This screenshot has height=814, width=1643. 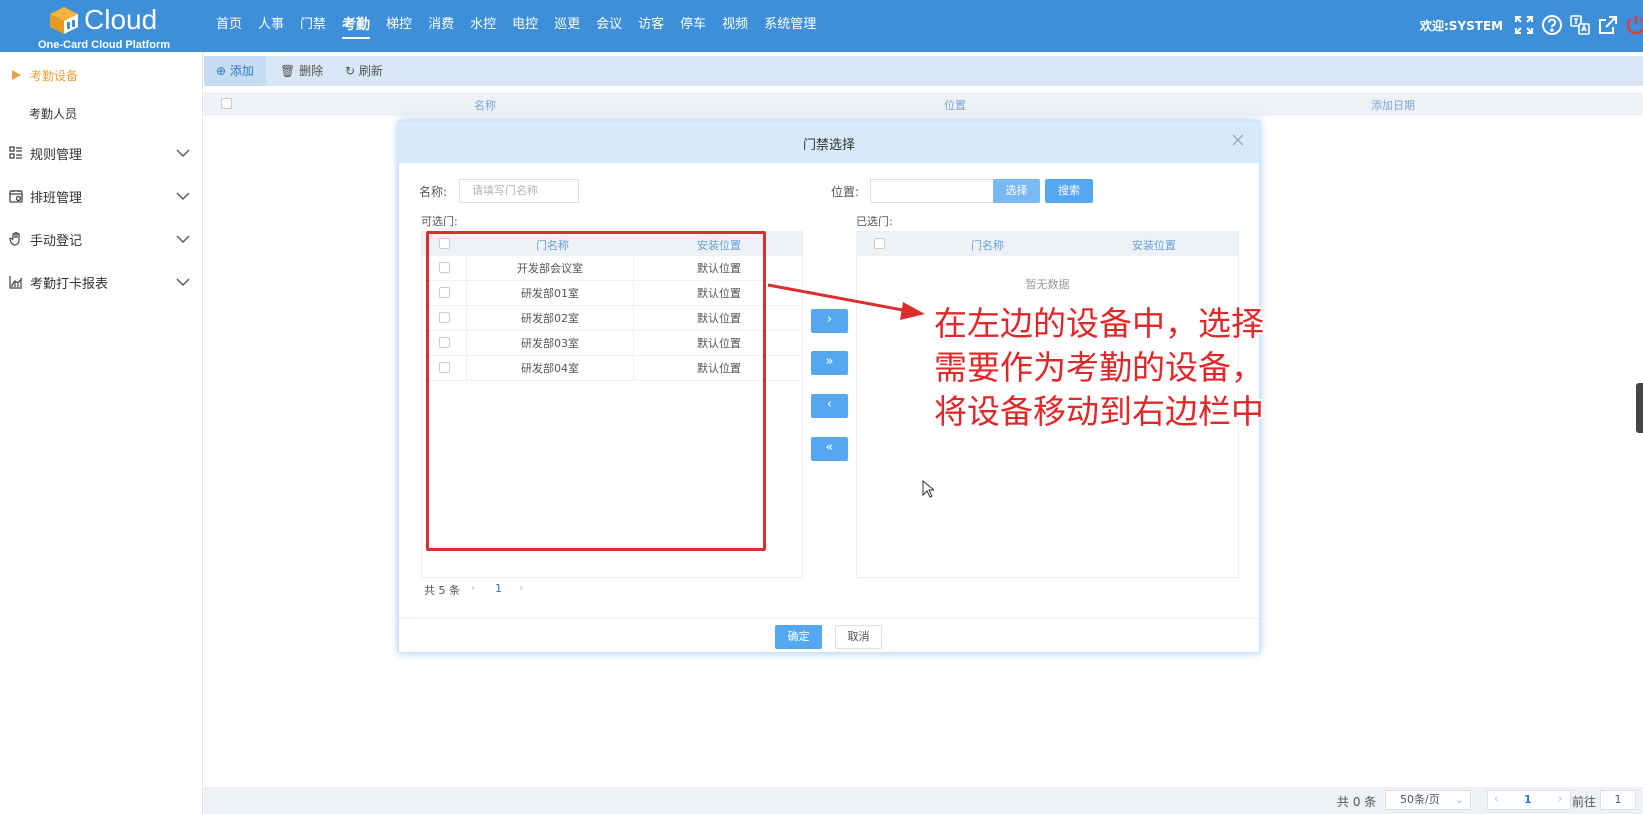 What do you see at coordinates (1069, 191) in the screenshot?
I see `search-button: 搜索` at bounding box center [1069, 191].